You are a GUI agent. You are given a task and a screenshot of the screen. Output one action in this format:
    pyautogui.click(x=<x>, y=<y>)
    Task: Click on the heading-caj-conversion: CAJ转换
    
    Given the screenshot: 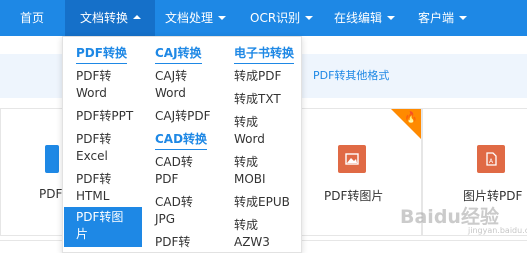 What is the action you would take?
    pyautogui.click(x=178, y=54)
    